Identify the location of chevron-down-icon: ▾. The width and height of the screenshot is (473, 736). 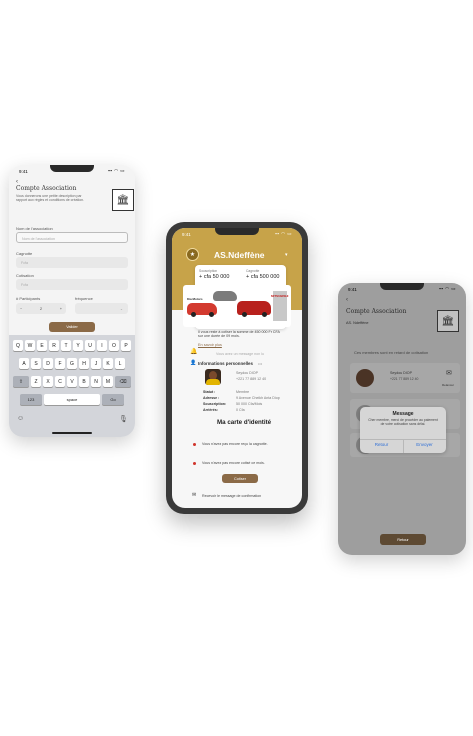
(286, 255).